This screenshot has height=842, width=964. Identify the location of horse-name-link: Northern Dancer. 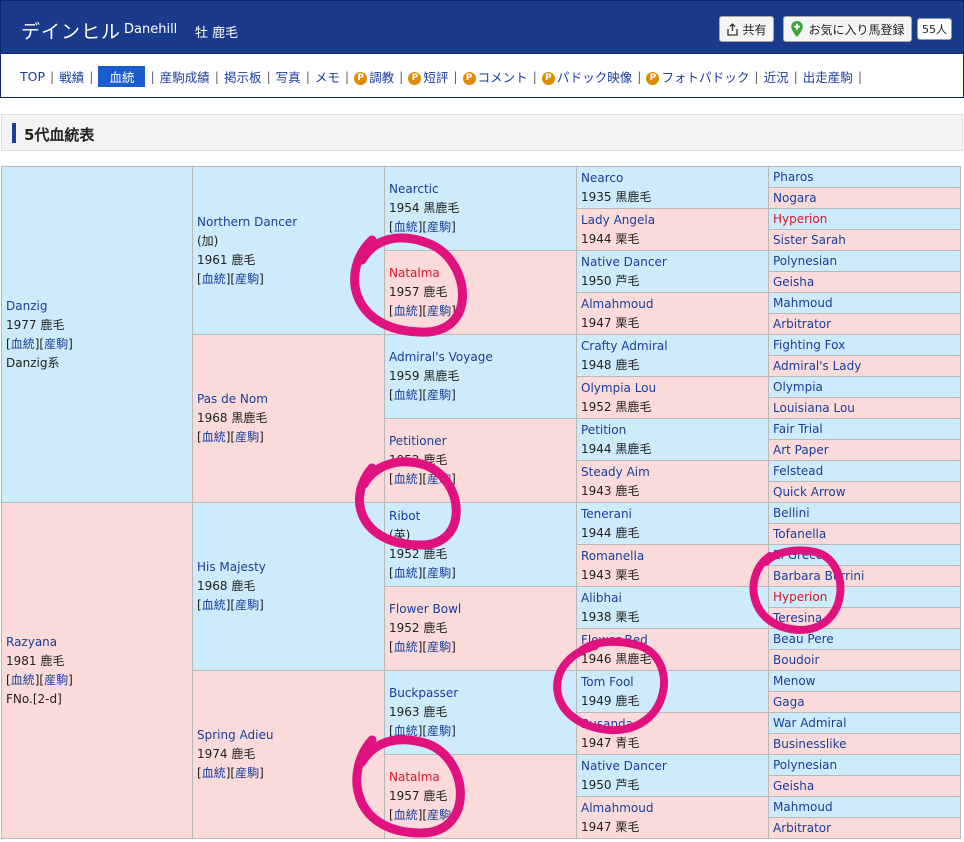
(247, 222).